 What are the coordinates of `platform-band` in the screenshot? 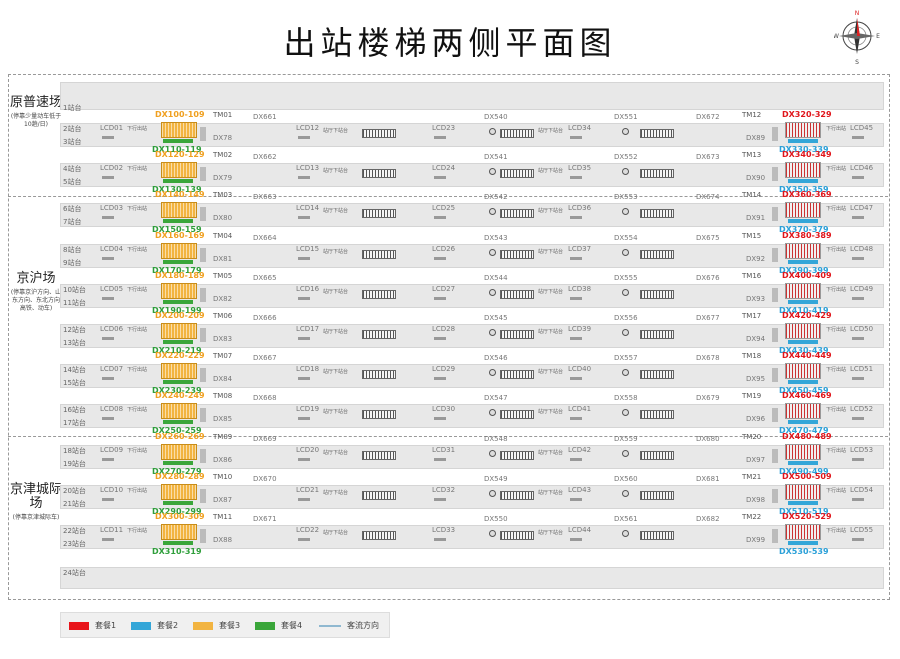 It's located at (472, 96).